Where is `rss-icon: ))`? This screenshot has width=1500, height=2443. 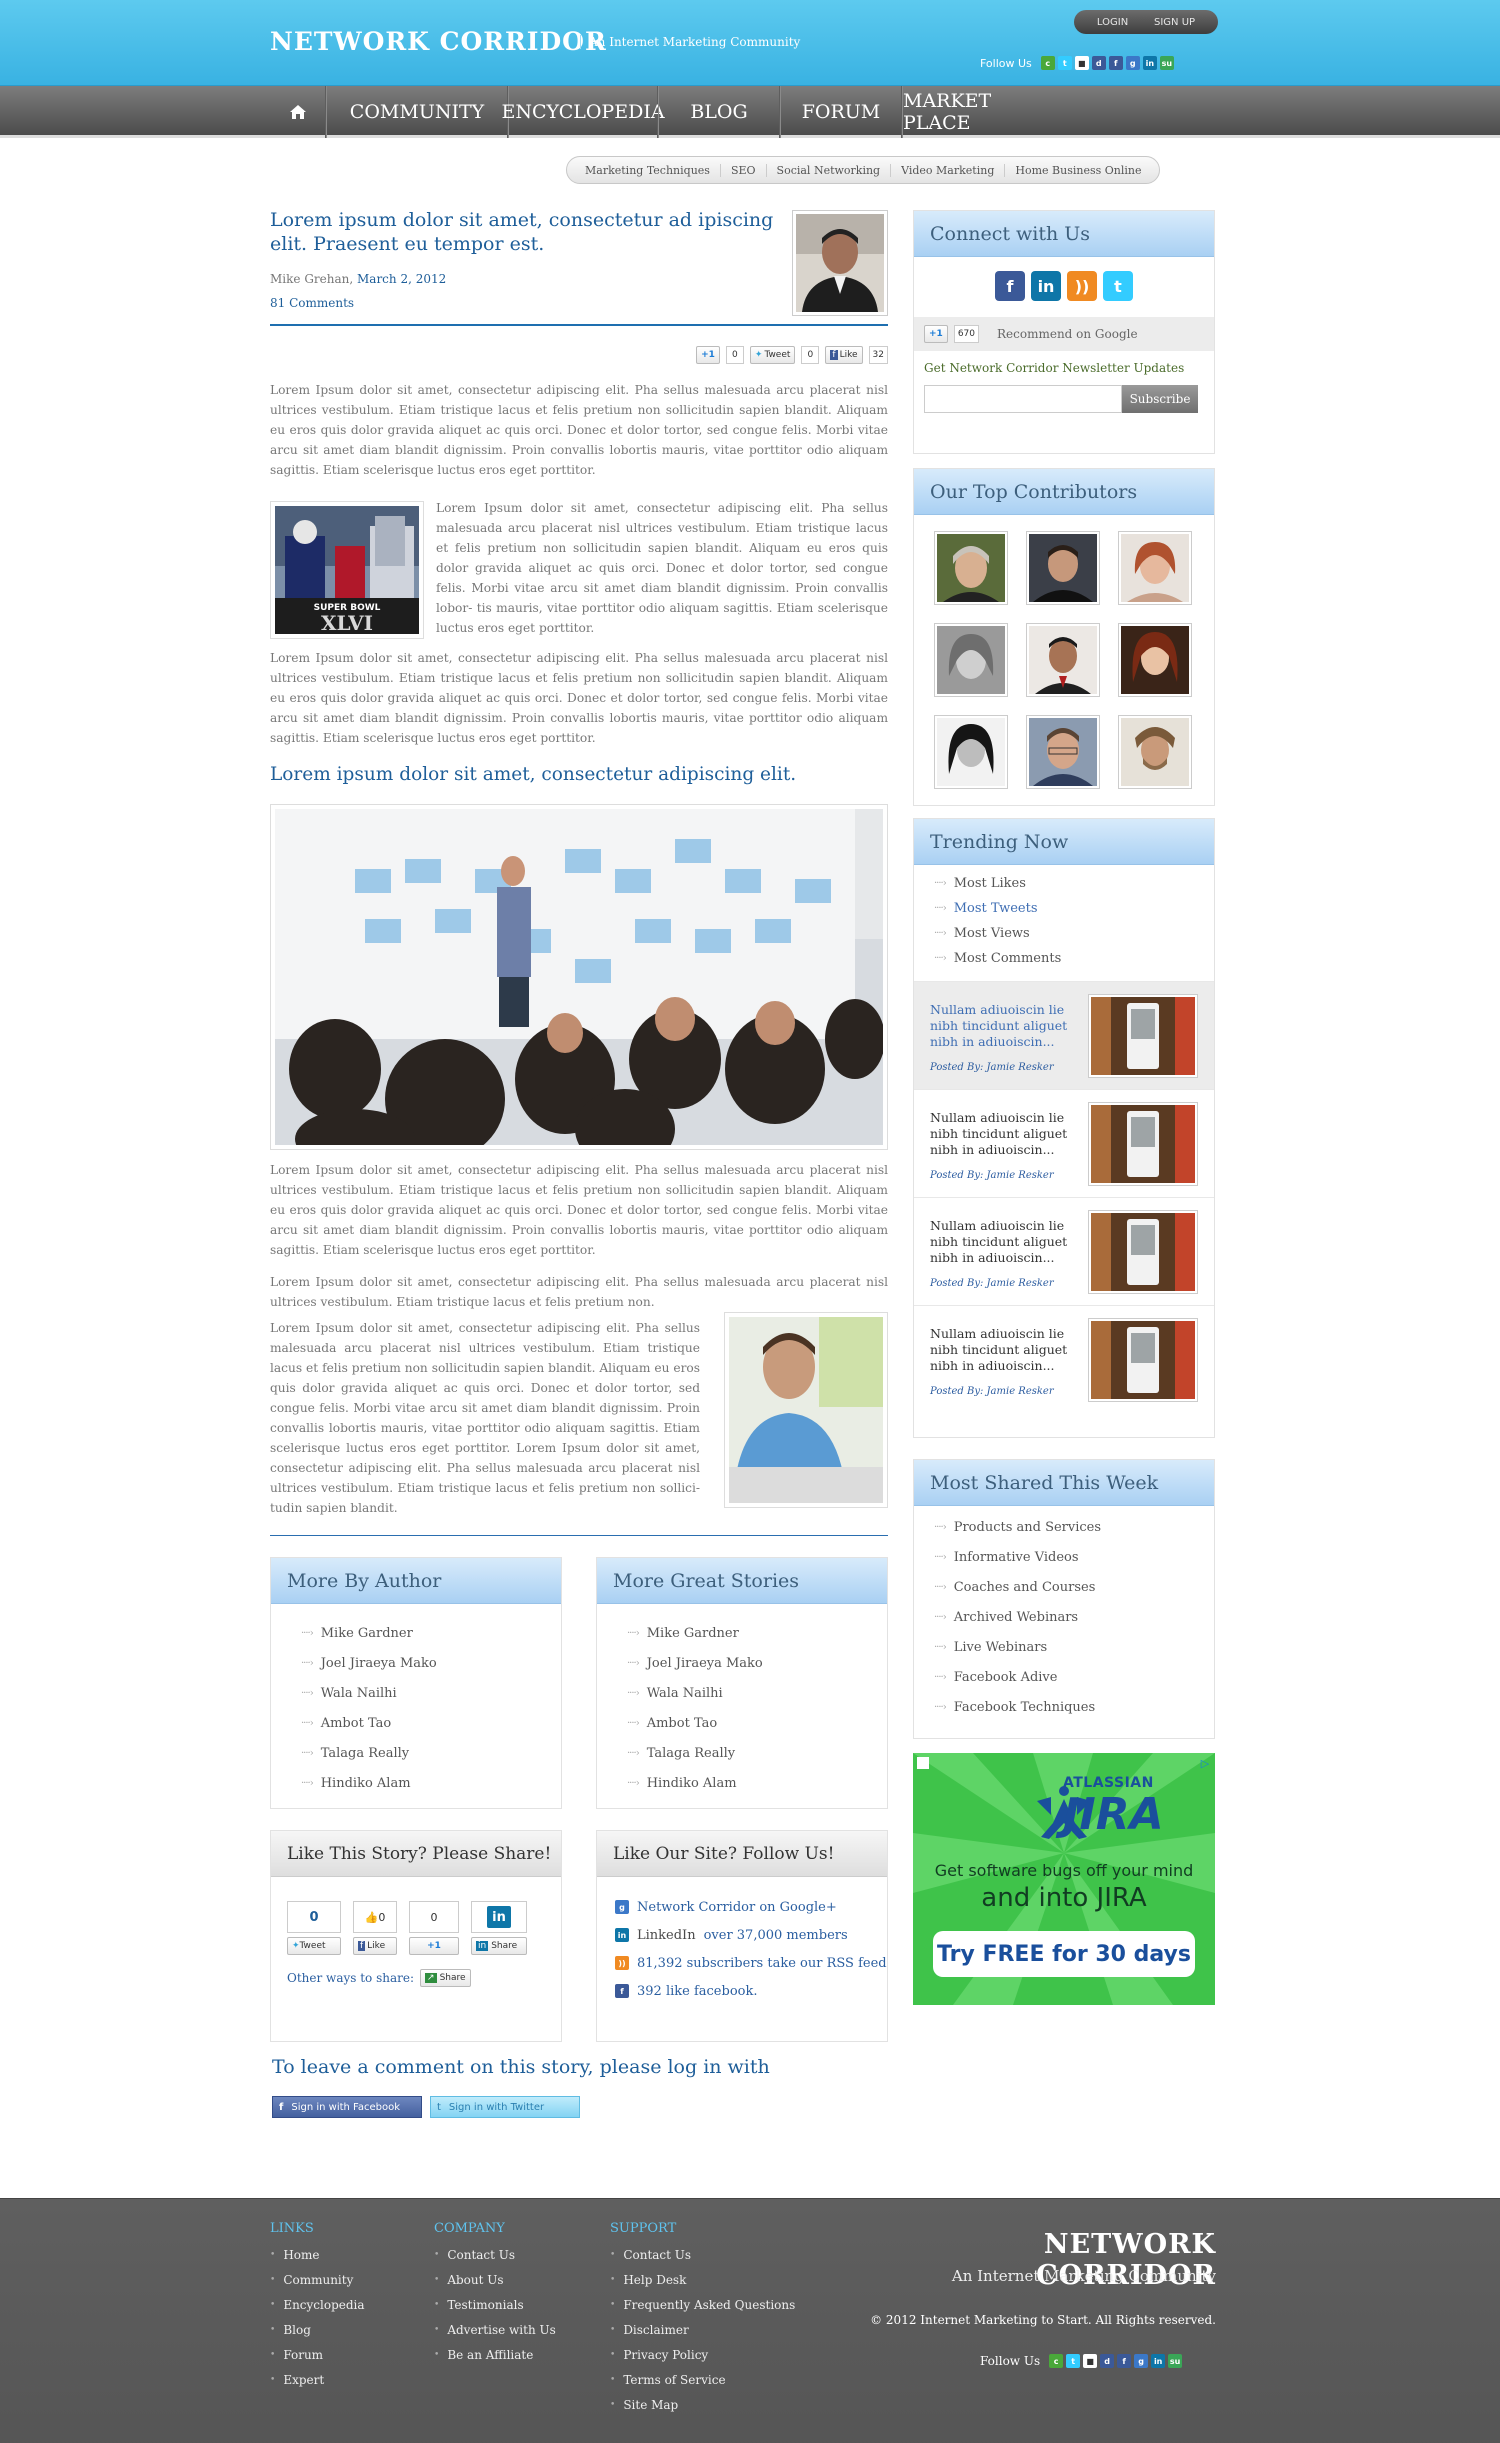 rss-icon: )) is located at coordinates (1082, 286).